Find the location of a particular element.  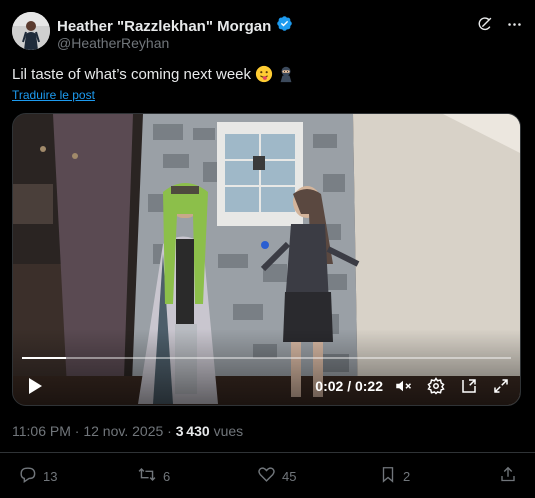

divider is located at coordinates (267, 452).